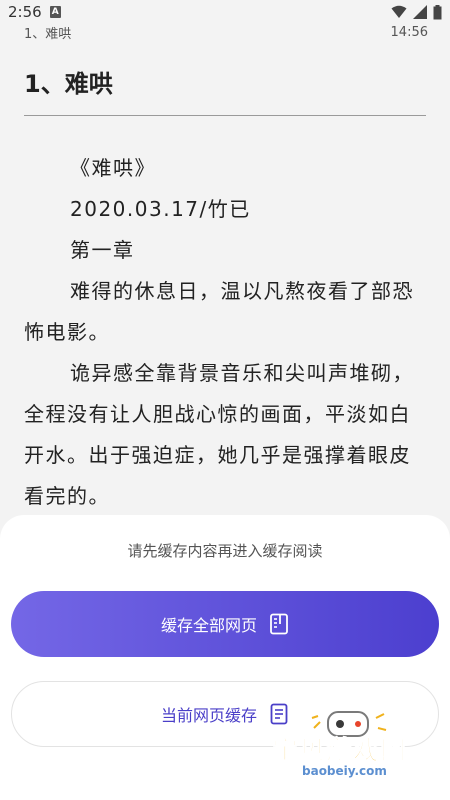 The height and width of the screenshot is (800, 450). Describe the element at coordinates (208, 625) in the screenshot. I see `cache-all-label: 缓存全部网页` at that location.